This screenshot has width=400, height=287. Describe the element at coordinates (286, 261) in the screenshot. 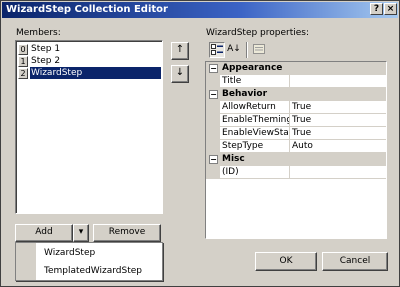

I see `ok-button: OK` at that location.